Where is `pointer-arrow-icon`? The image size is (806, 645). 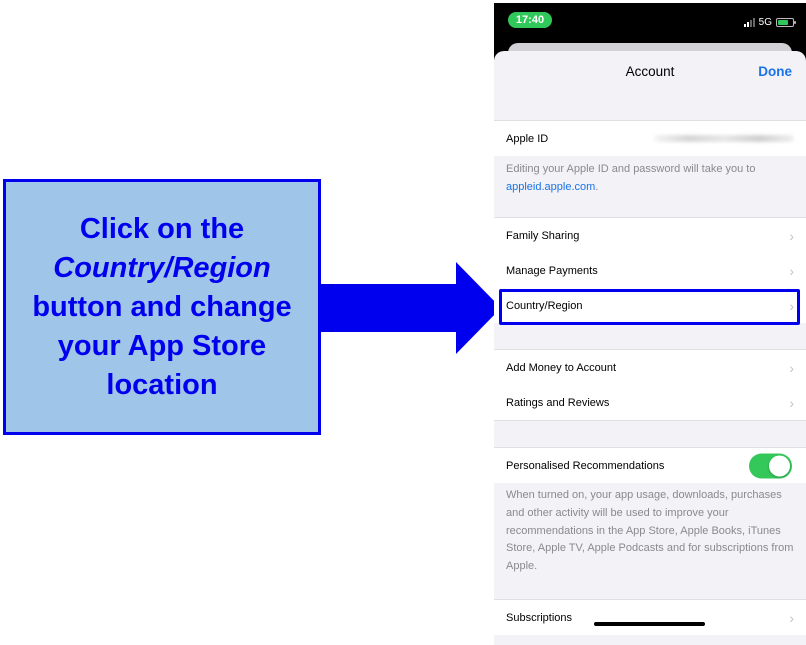
pointer-arrow-icon is located at coordinates (411, 308).